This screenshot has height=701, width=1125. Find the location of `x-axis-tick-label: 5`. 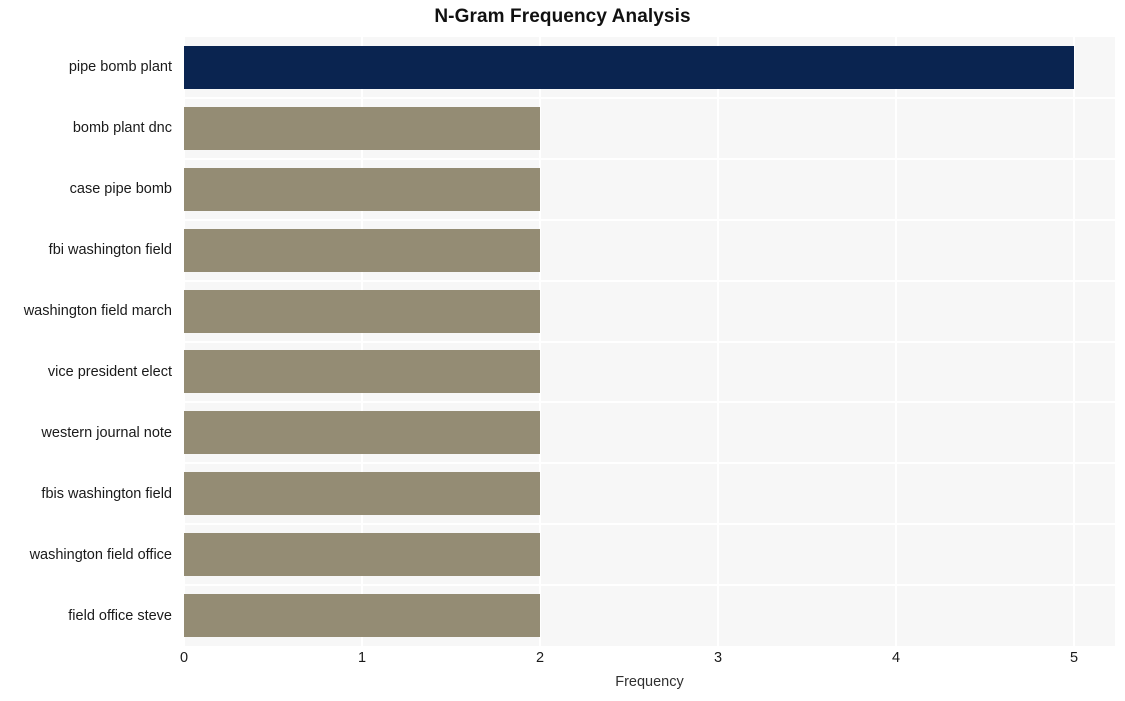

x-axis-tick-label: 5 is located at coordinates (1074, 658).